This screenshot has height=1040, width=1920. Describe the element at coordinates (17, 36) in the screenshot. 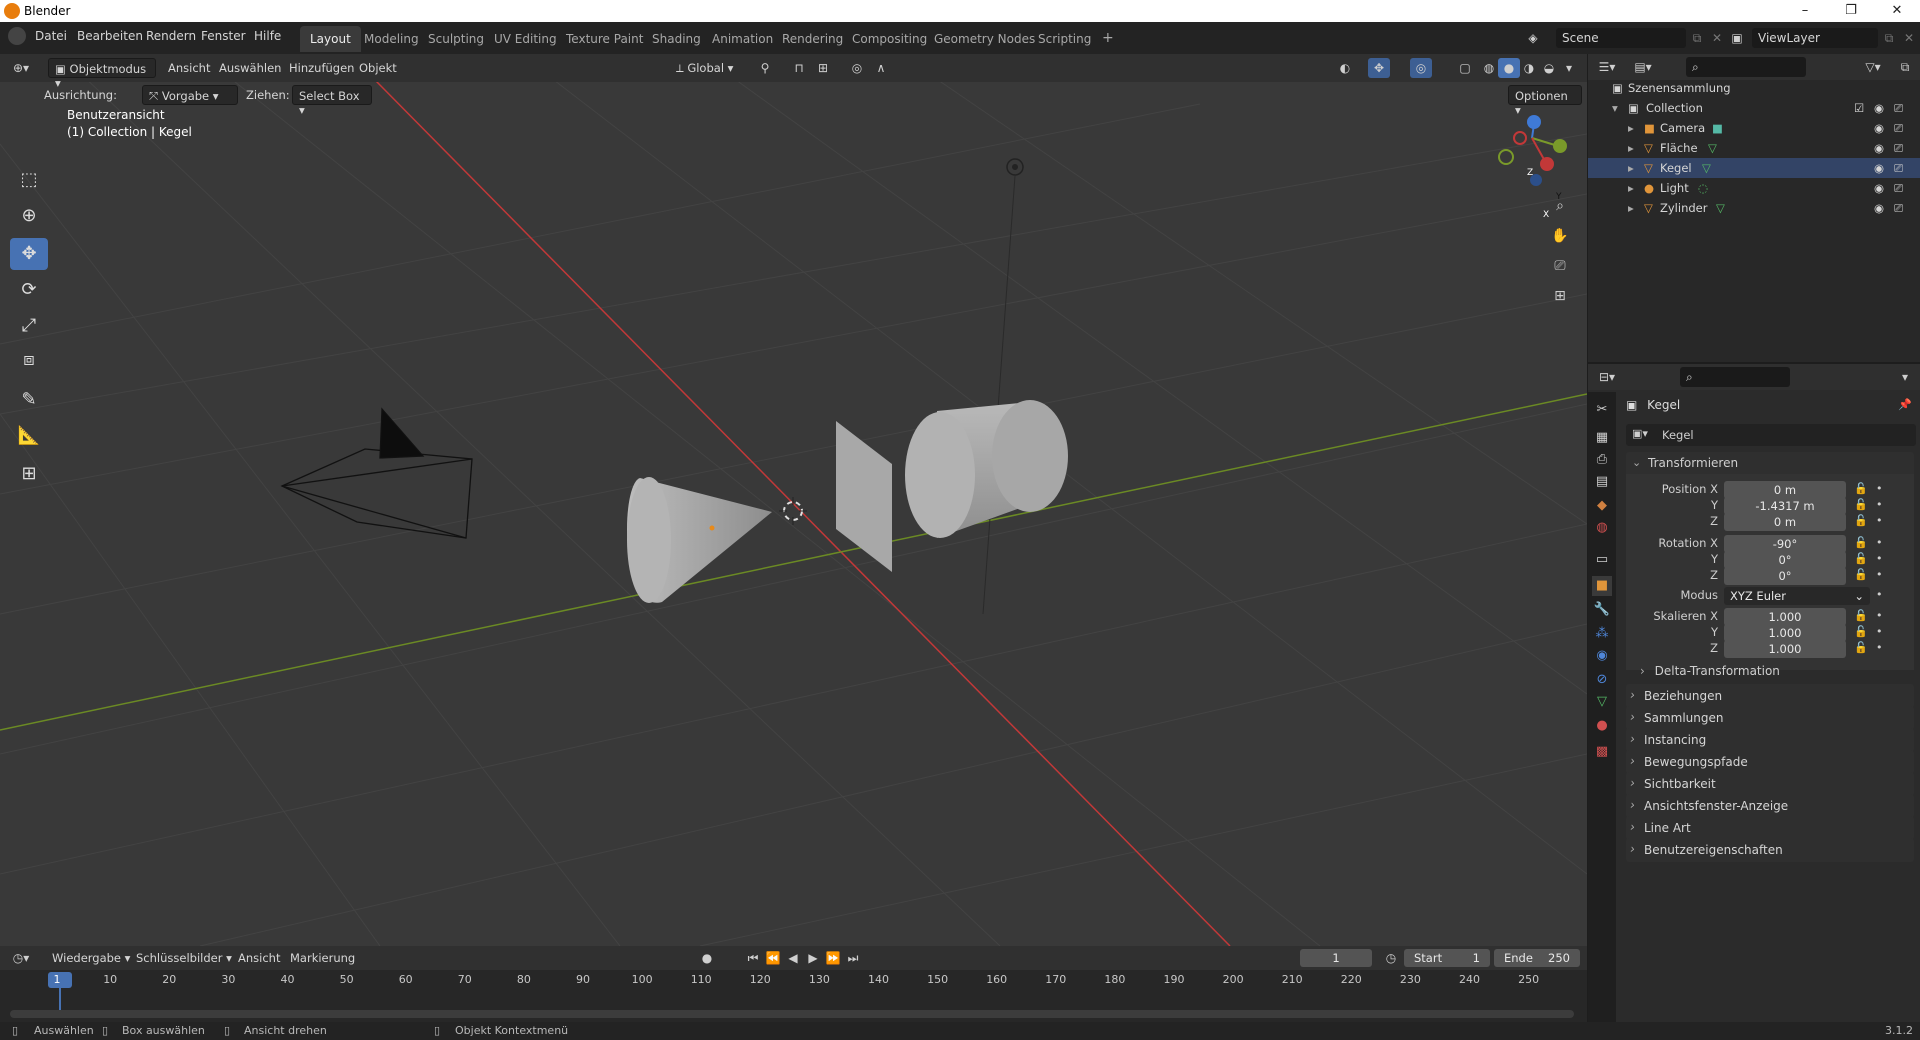

I see `blender-menu-icon` at that location.